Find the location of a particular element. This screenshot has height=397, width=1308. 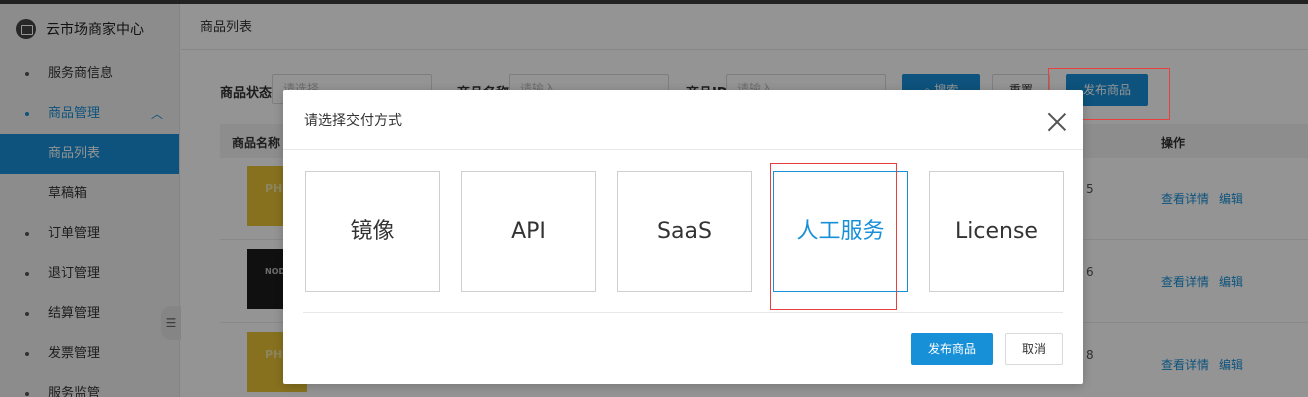

confirm-publish-button: 发布商品 is located at coordinates (952, 349).